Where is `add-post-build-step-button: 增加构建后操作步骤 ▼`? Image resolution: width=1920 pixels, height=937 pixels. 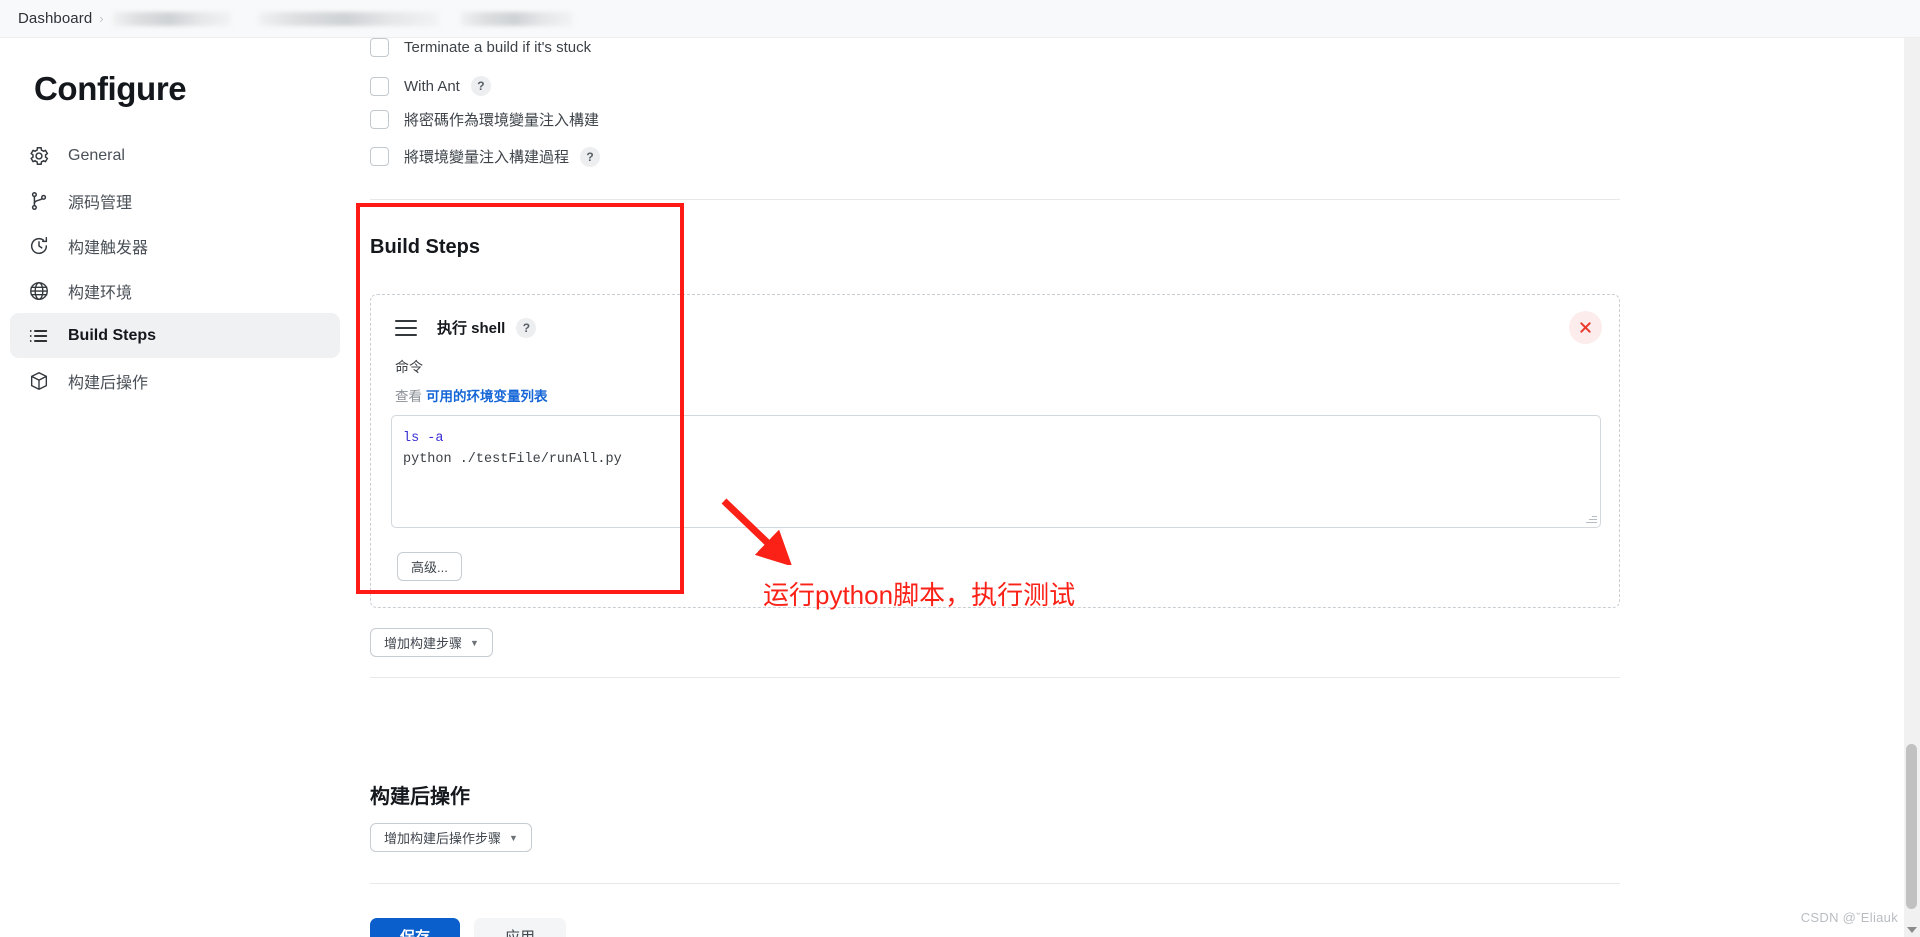 add-post-build-step-button: 增加构建后操作步骤 ▼ is located at coordinates (451, 837).